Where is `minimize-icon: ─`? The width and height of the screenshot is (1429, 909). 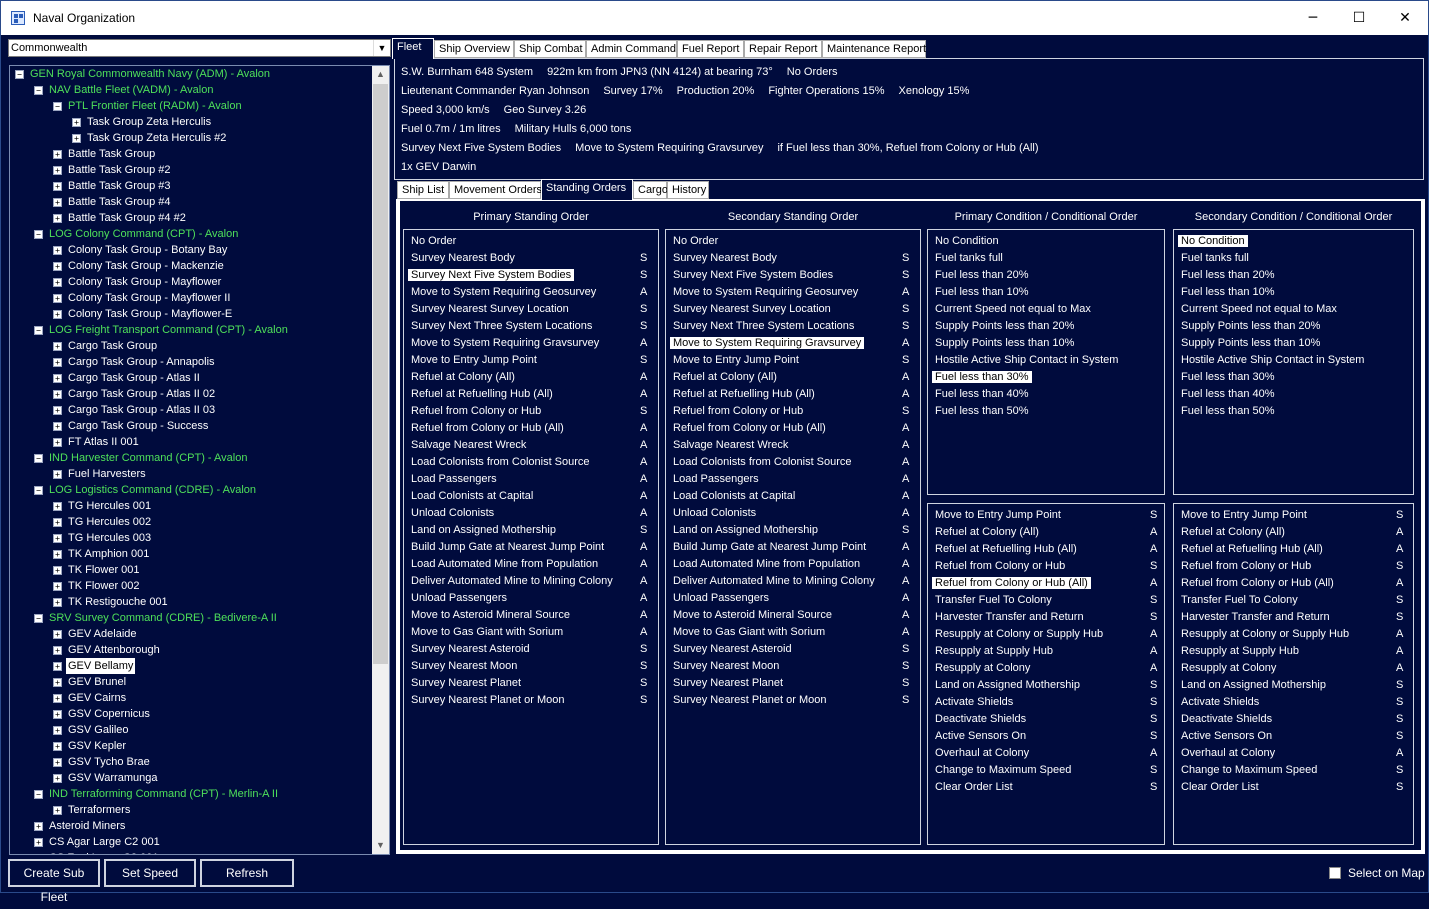 minimize-icon: ─ is located at coordinates (1313, 18).